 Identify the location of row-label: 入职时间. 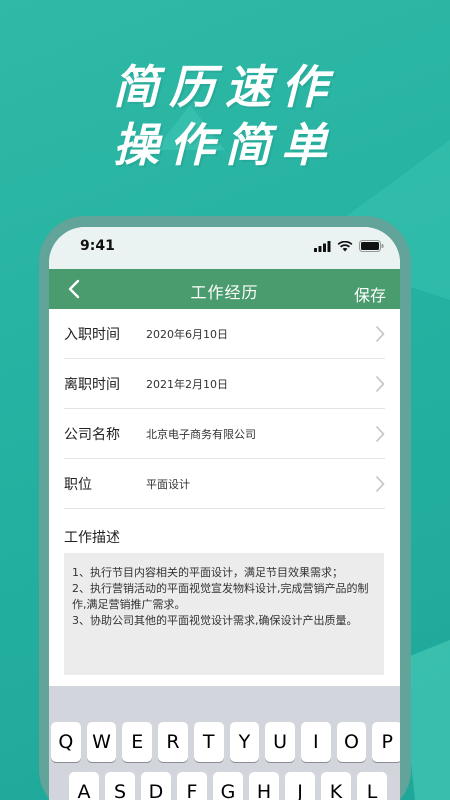
(92, 335).